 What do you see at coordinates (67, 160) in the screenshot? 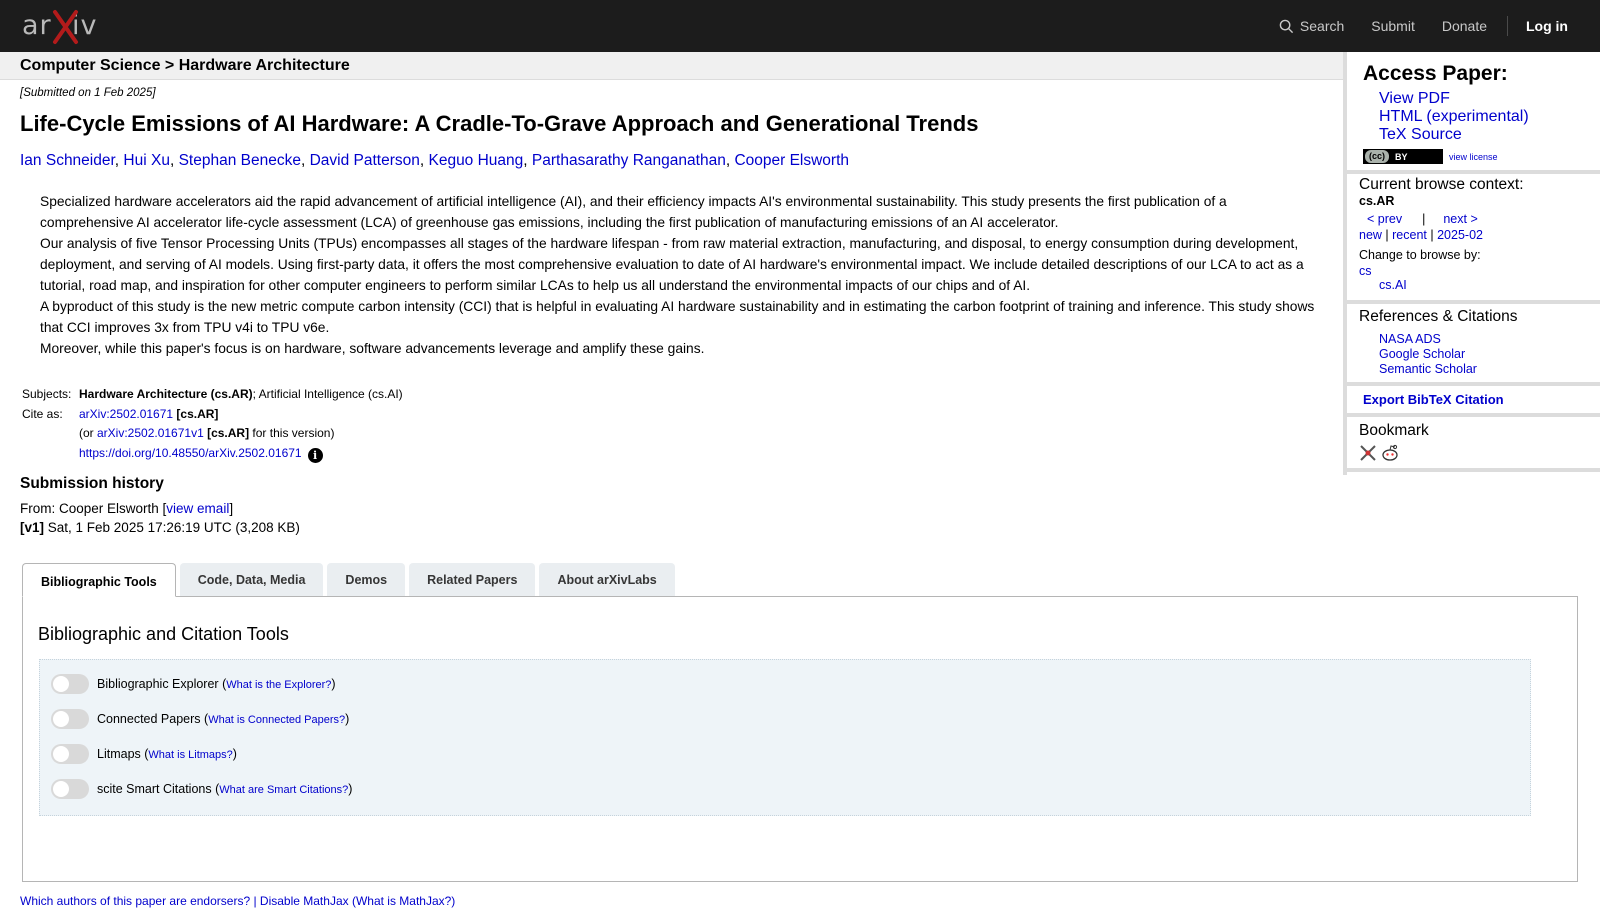
I see `author-link: Ian Schneider` at bounding box center [67, 160].